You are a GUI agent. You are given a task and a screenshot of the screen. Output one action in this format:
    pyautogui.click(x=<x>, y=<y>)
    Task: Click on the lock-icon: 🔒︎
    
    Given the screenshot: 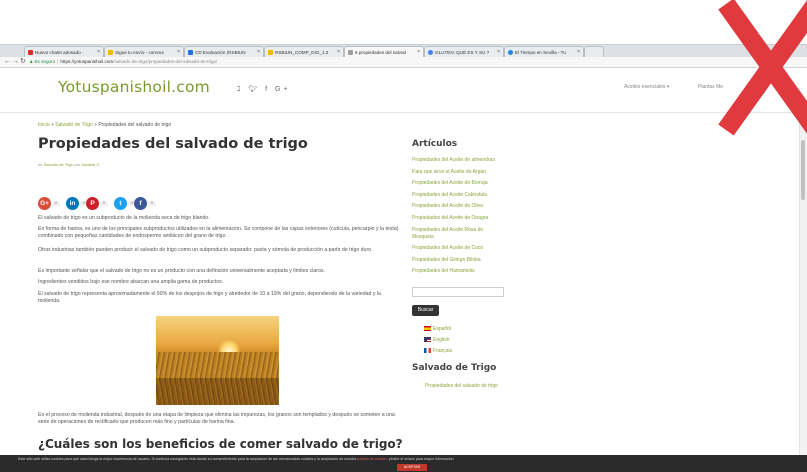 What is the action you would take?
    pyautogui.click(x=31, y=61)
    